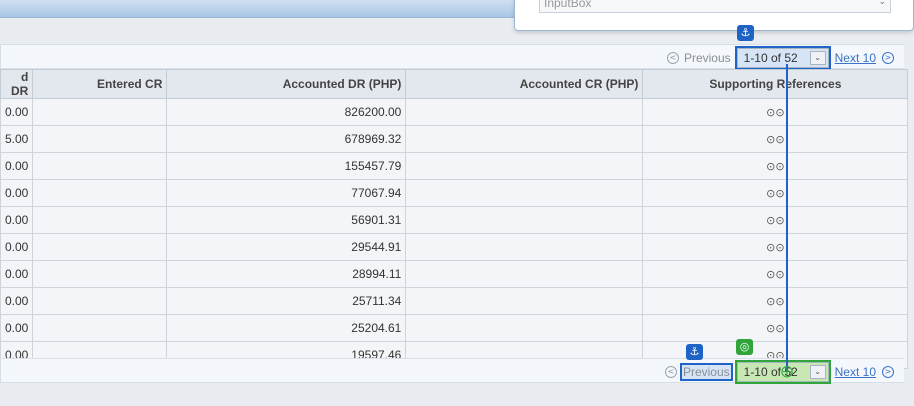 This screenshot has height=406, width=914. I want to click on table-row: 0.00 28994.11 ⊙⊙, so click(454, 274).